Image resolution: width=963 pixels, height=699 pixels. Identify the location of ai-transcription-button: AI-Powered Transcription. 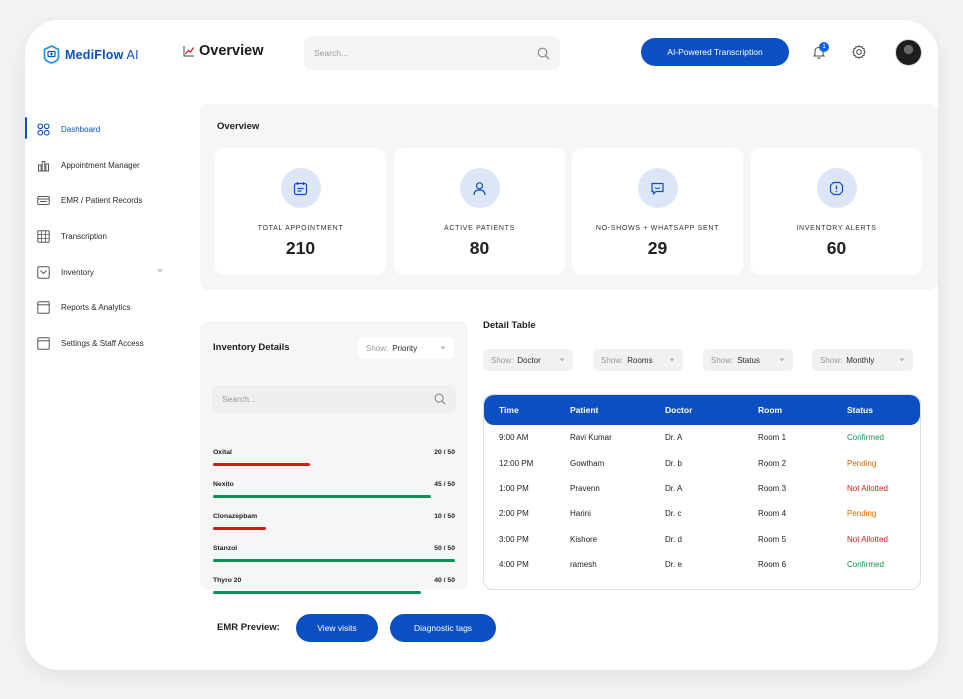
(715, 52).